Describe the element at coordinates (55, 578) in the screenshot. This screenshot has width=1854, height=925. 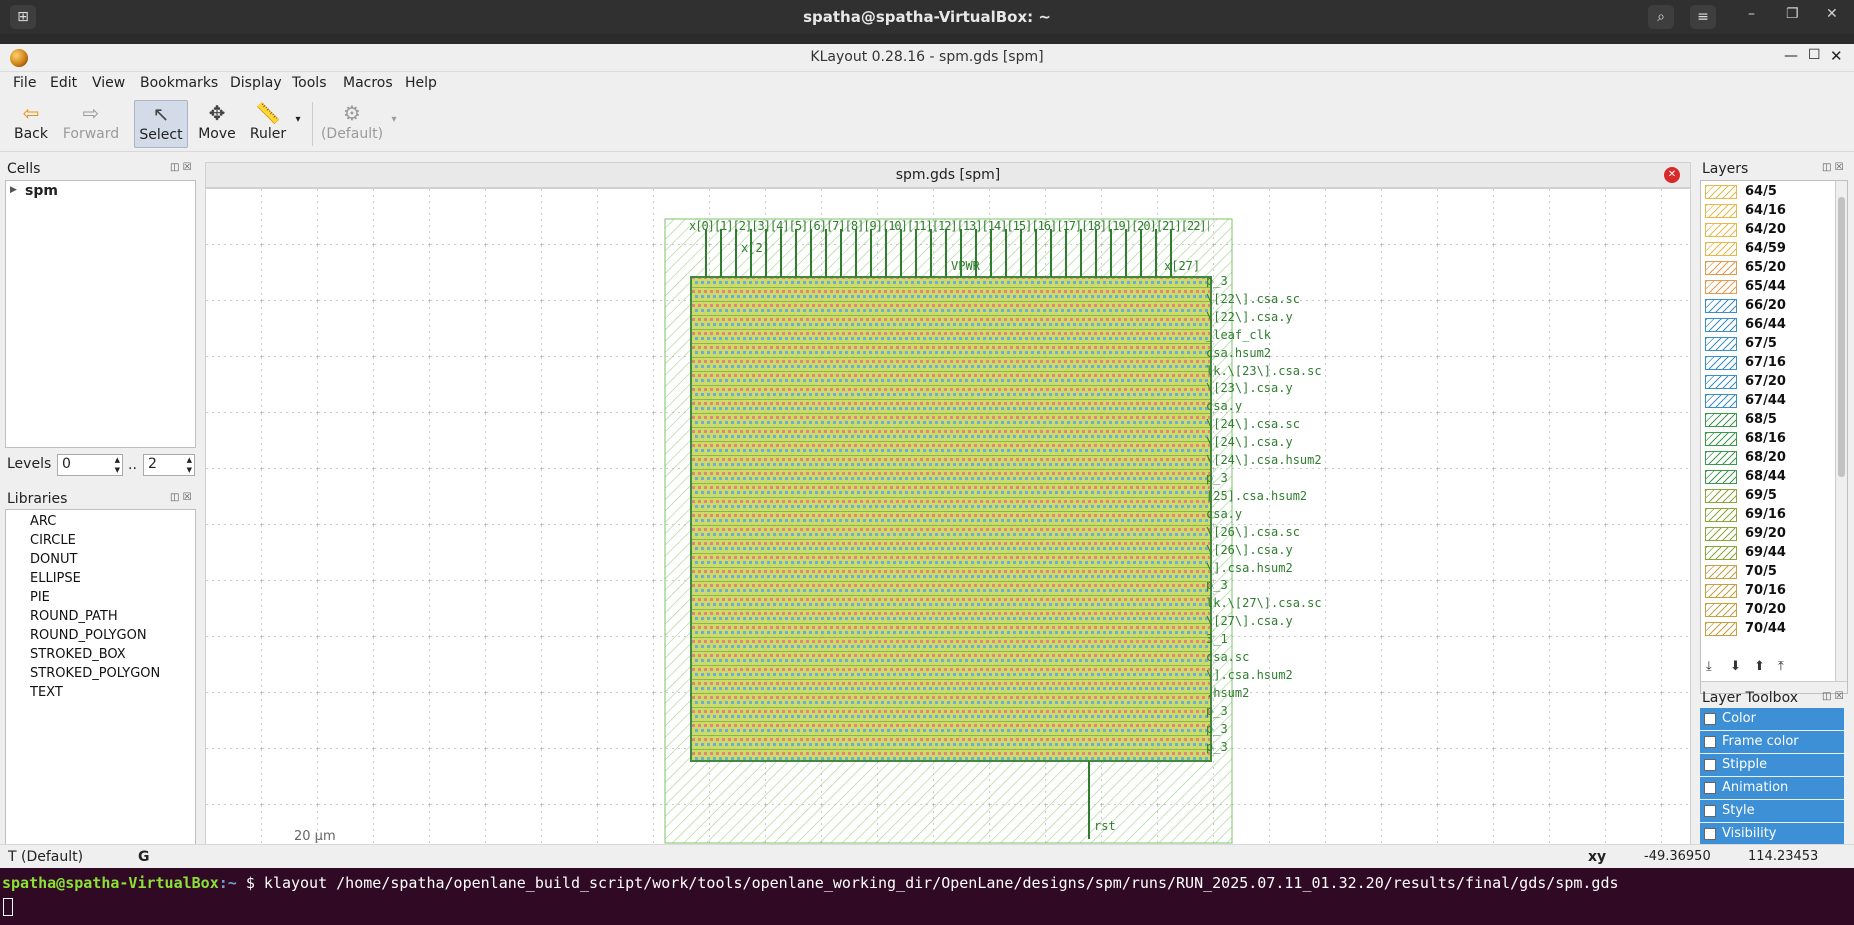
I see `lib-item-ellipse: ELLIPSE` at that location.